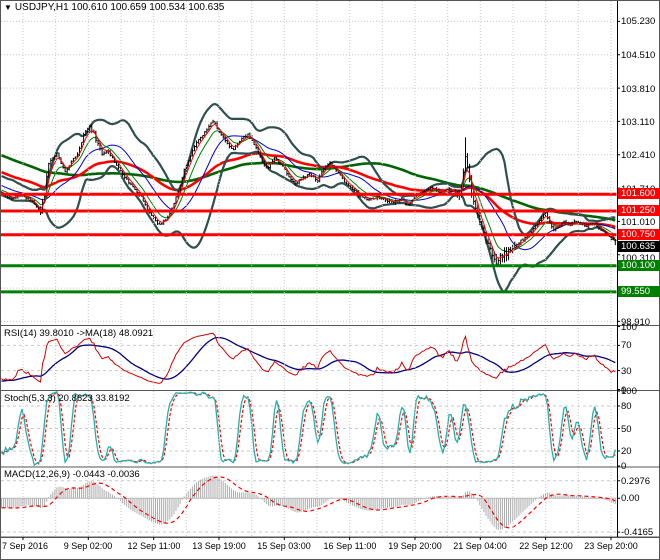  Describe the element at coordinates (480, 546) in the screenshot. I see `time-label: 21 Sep 04:00` at that location.